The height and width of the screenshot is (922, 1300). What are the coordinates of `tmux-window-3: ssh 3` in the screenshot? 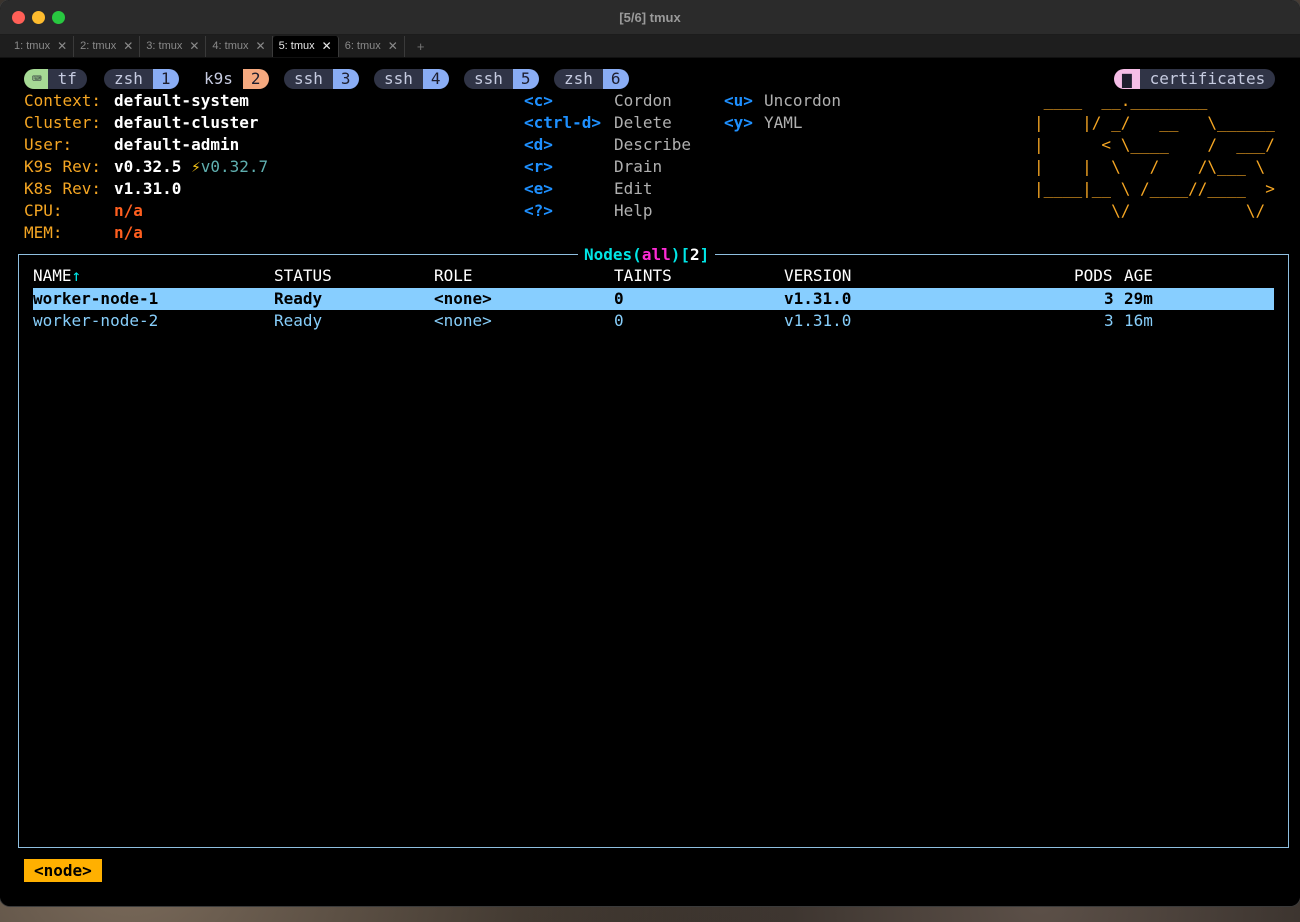 It's located at (321, 79).